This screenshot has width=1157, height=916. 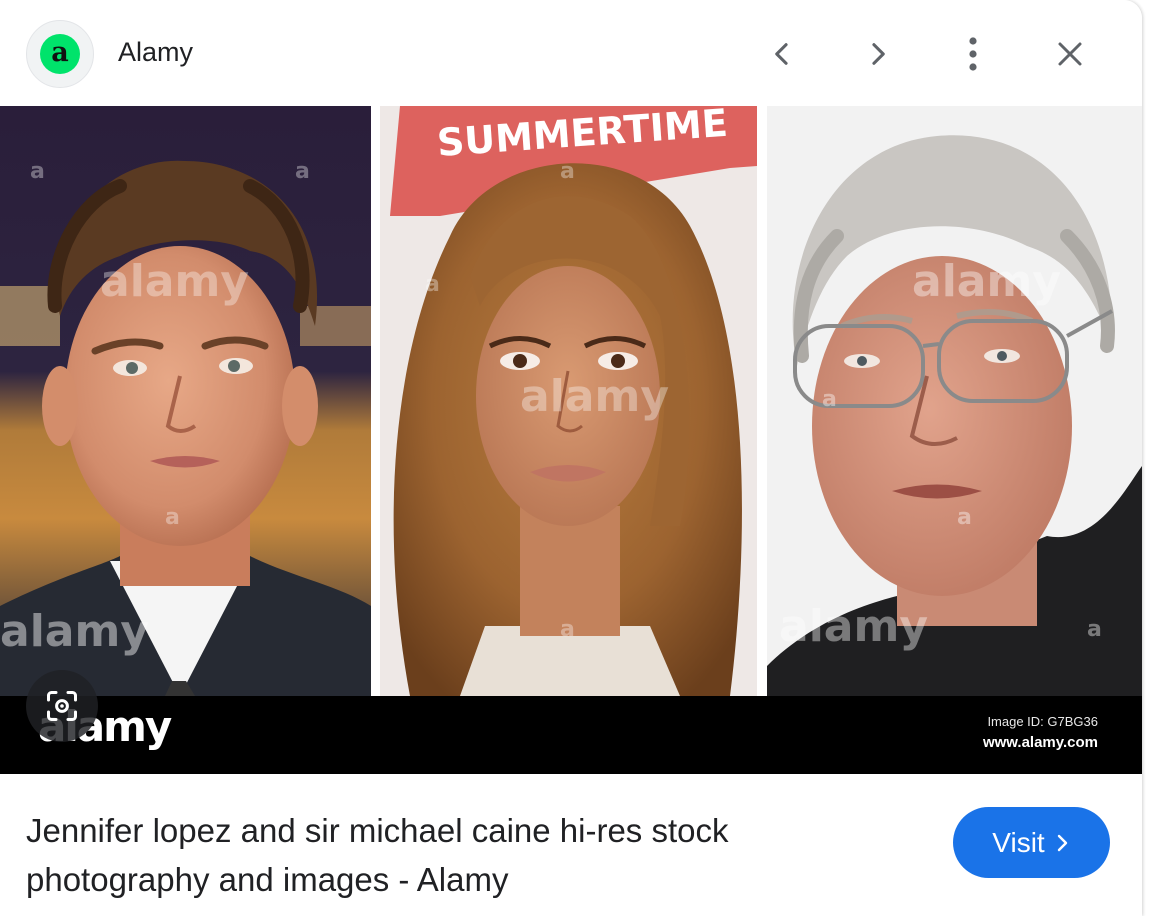 I want to click on site-name: Alamy, so click(x=155, y=52).